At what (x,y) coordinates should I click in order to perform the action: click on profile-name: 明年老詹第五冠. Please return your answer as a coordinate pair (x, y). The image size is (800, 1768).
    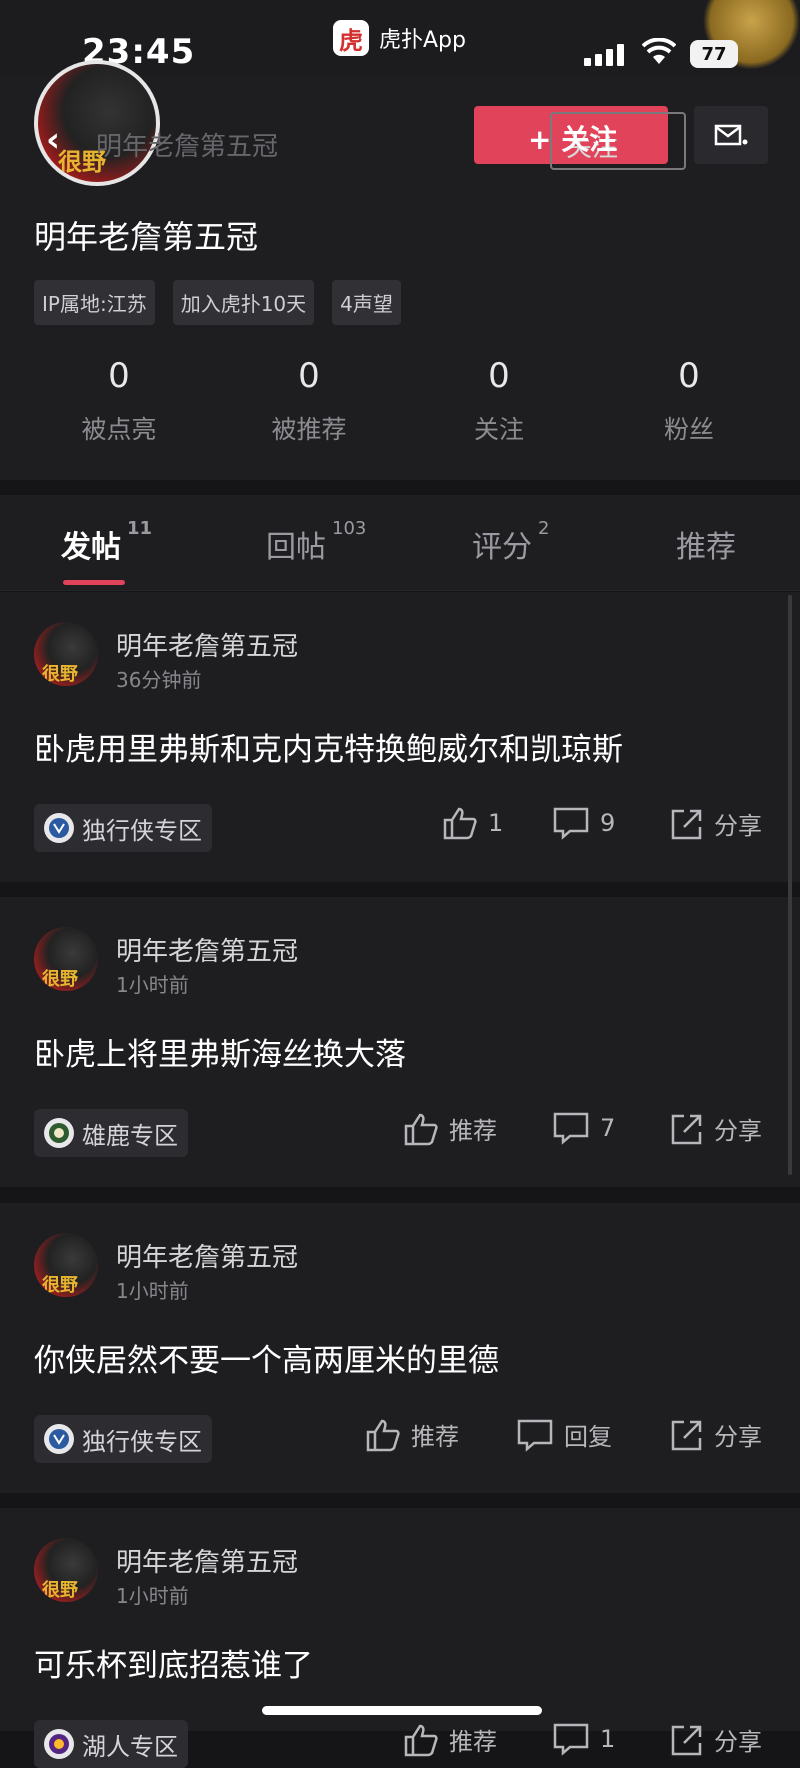
    Looking at the image, I should click on (146, 237).